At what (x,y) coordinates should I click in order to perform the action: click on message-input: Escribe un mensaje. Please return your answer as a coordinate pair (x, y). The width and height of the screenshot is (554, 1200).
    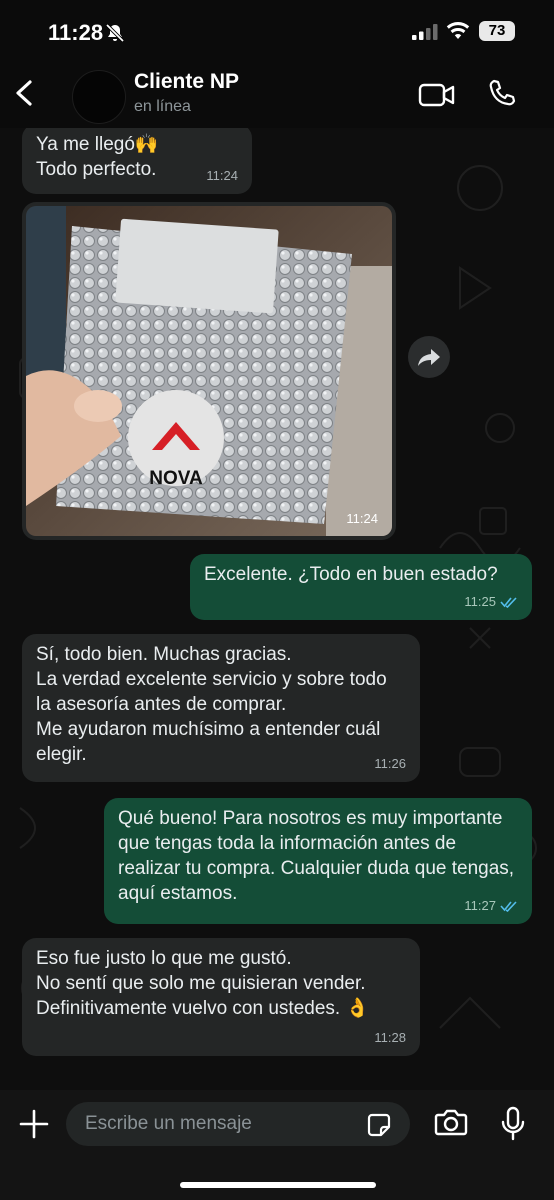
    Looking at the image, I should click on (238, 1124).